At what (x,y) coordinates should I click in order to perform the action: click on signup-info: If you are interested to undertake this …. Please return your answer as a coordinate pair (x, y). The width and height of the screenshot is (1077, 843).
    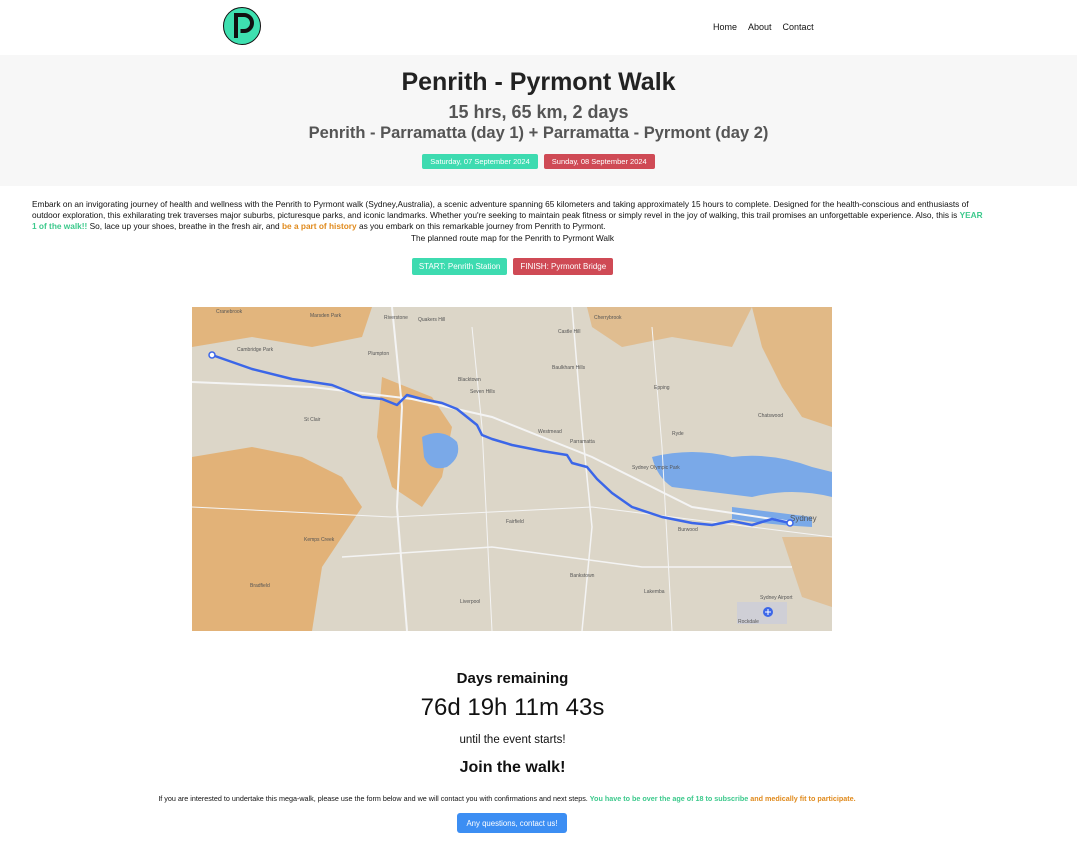
    Looking at the image, I should click on (507, 798).